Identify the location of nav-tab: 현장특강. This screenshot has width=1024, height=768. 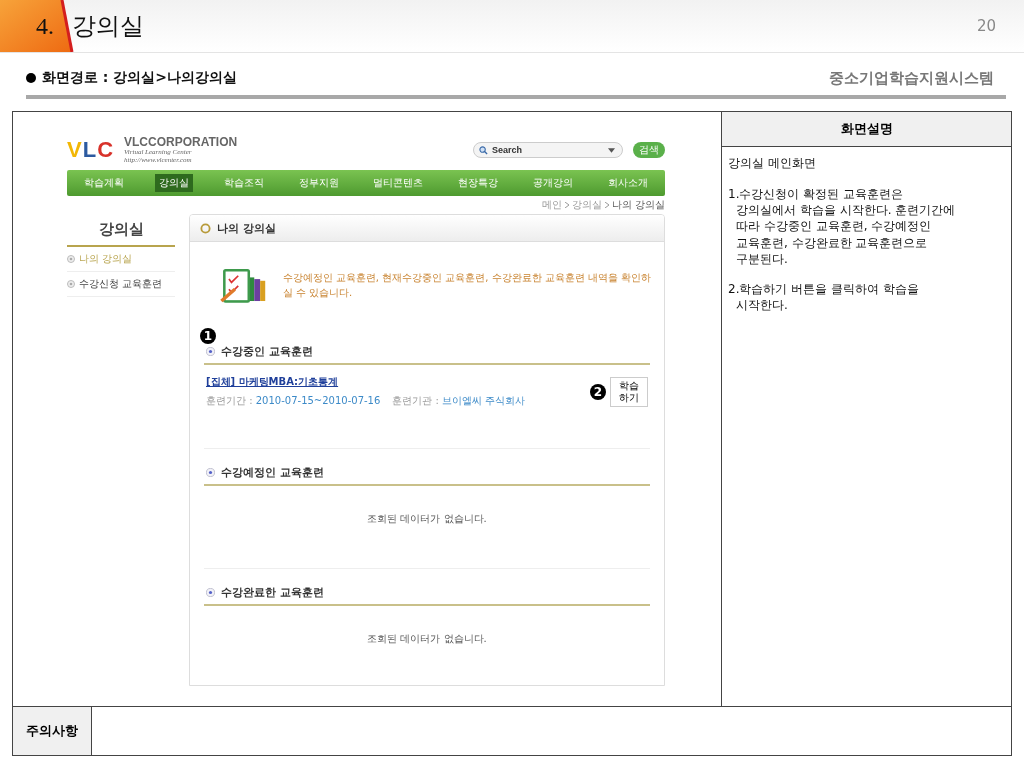
(478, 183).